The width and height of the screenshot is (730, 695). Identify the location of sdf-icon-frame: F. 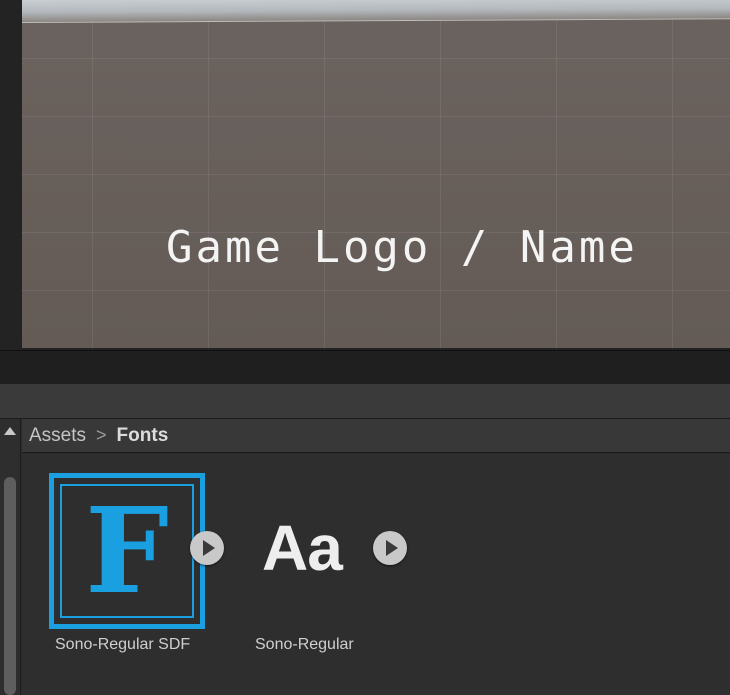
(127, 551).